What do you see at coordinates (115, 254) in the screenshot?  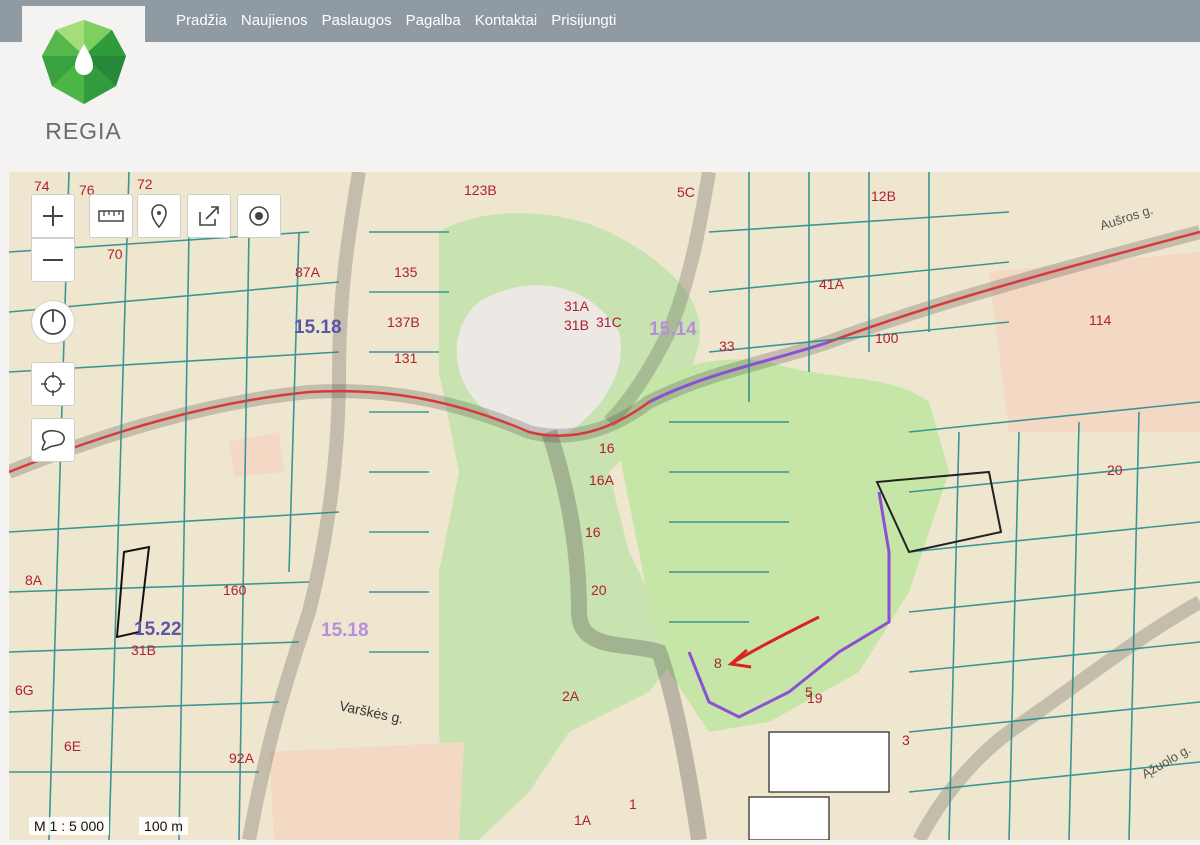 I see `parcel-label: 70` at bounding box center [115, 254].